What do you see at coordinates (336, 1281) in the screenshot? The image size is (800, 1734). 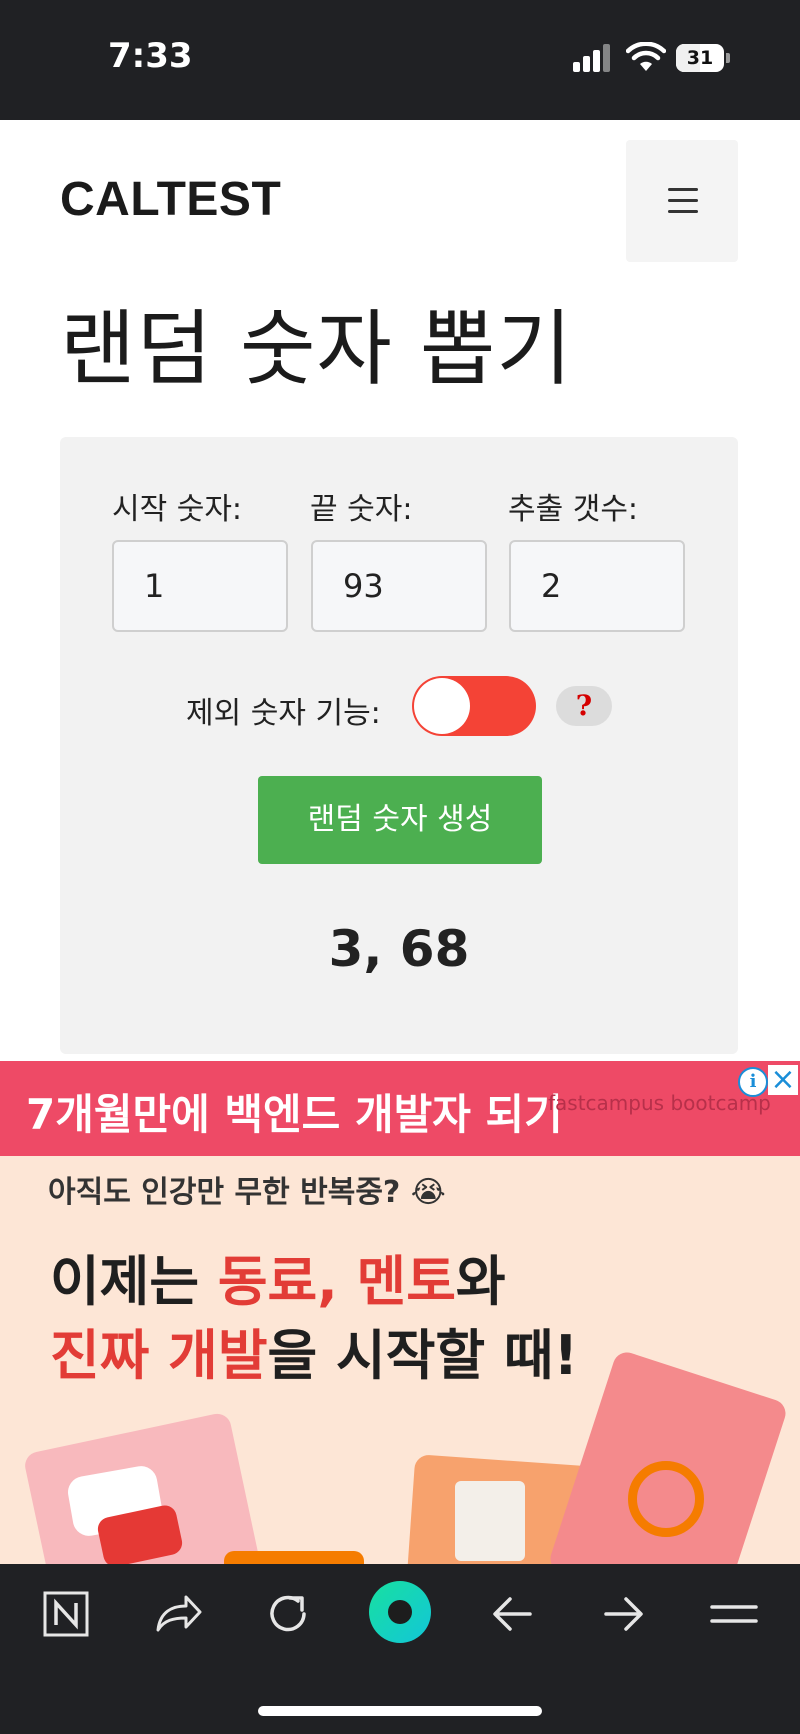 I see `ad-line-1-highlight: 동료, 멘토` at bounding box center [336, 1281].